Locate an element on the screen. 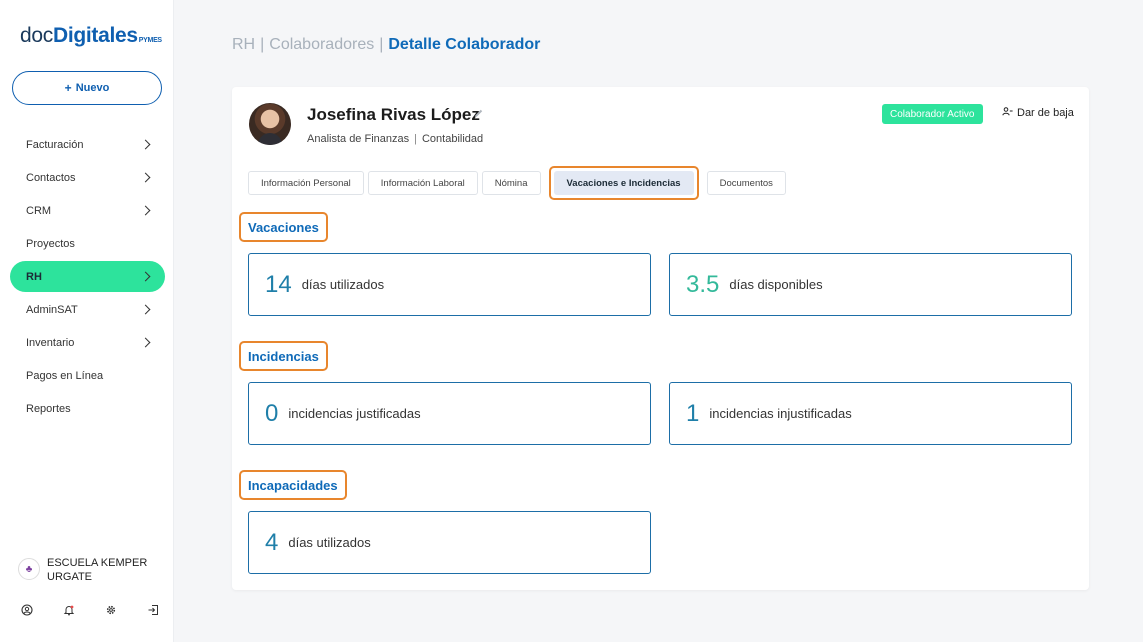 The image size is (1143, 642). tab-highlight: Vacaciones e Incidencias is located at coordinates (623, 183).